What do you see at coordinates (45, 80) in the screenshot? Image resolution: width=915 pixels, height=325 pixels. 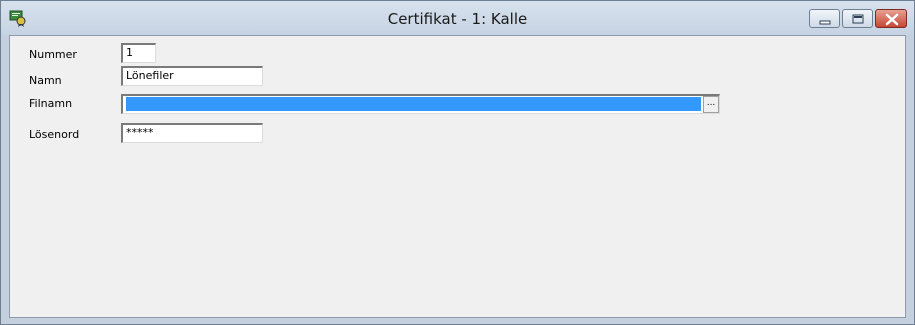 I see `namn-label: Namn` at bounding box center [45, 80].